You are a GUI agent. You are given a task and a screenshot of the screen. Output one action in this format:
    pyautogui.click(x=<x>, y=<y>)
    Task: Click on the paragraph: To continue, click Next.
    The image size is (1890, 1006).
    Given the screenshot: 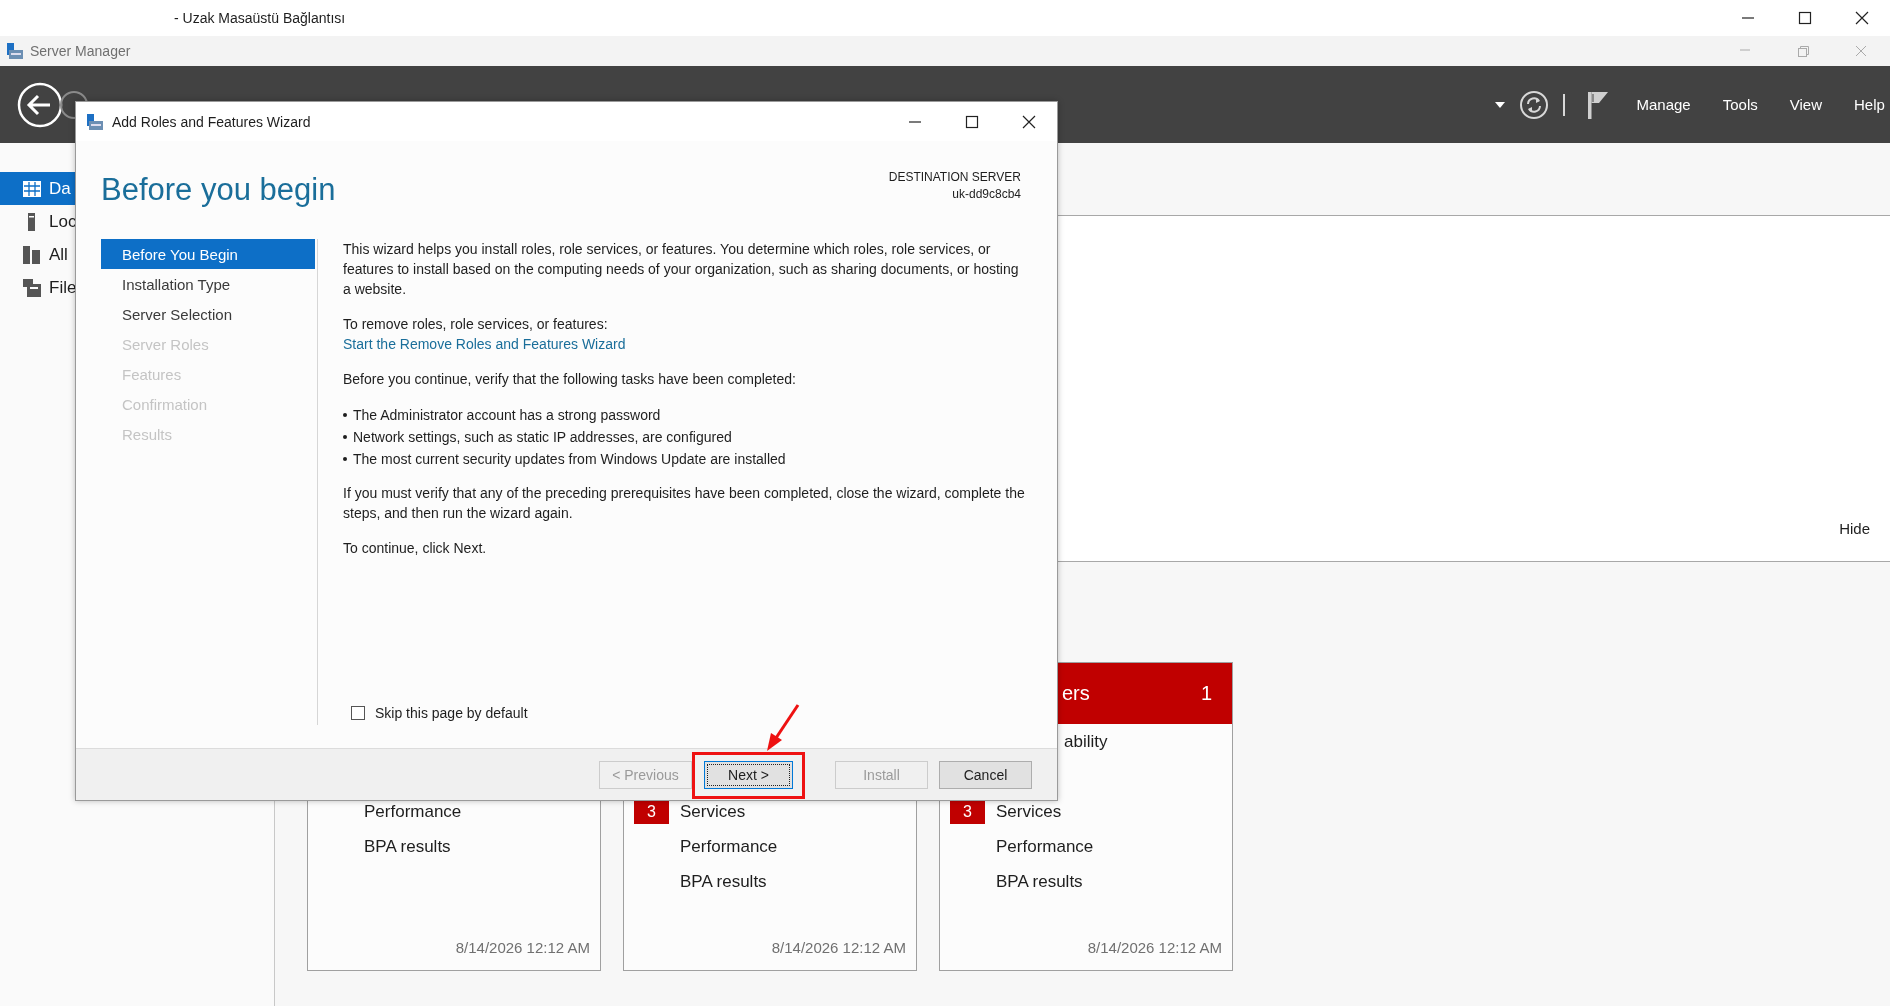 What is the action you would take?
    pyautogui.click(x=415, y=548)
    